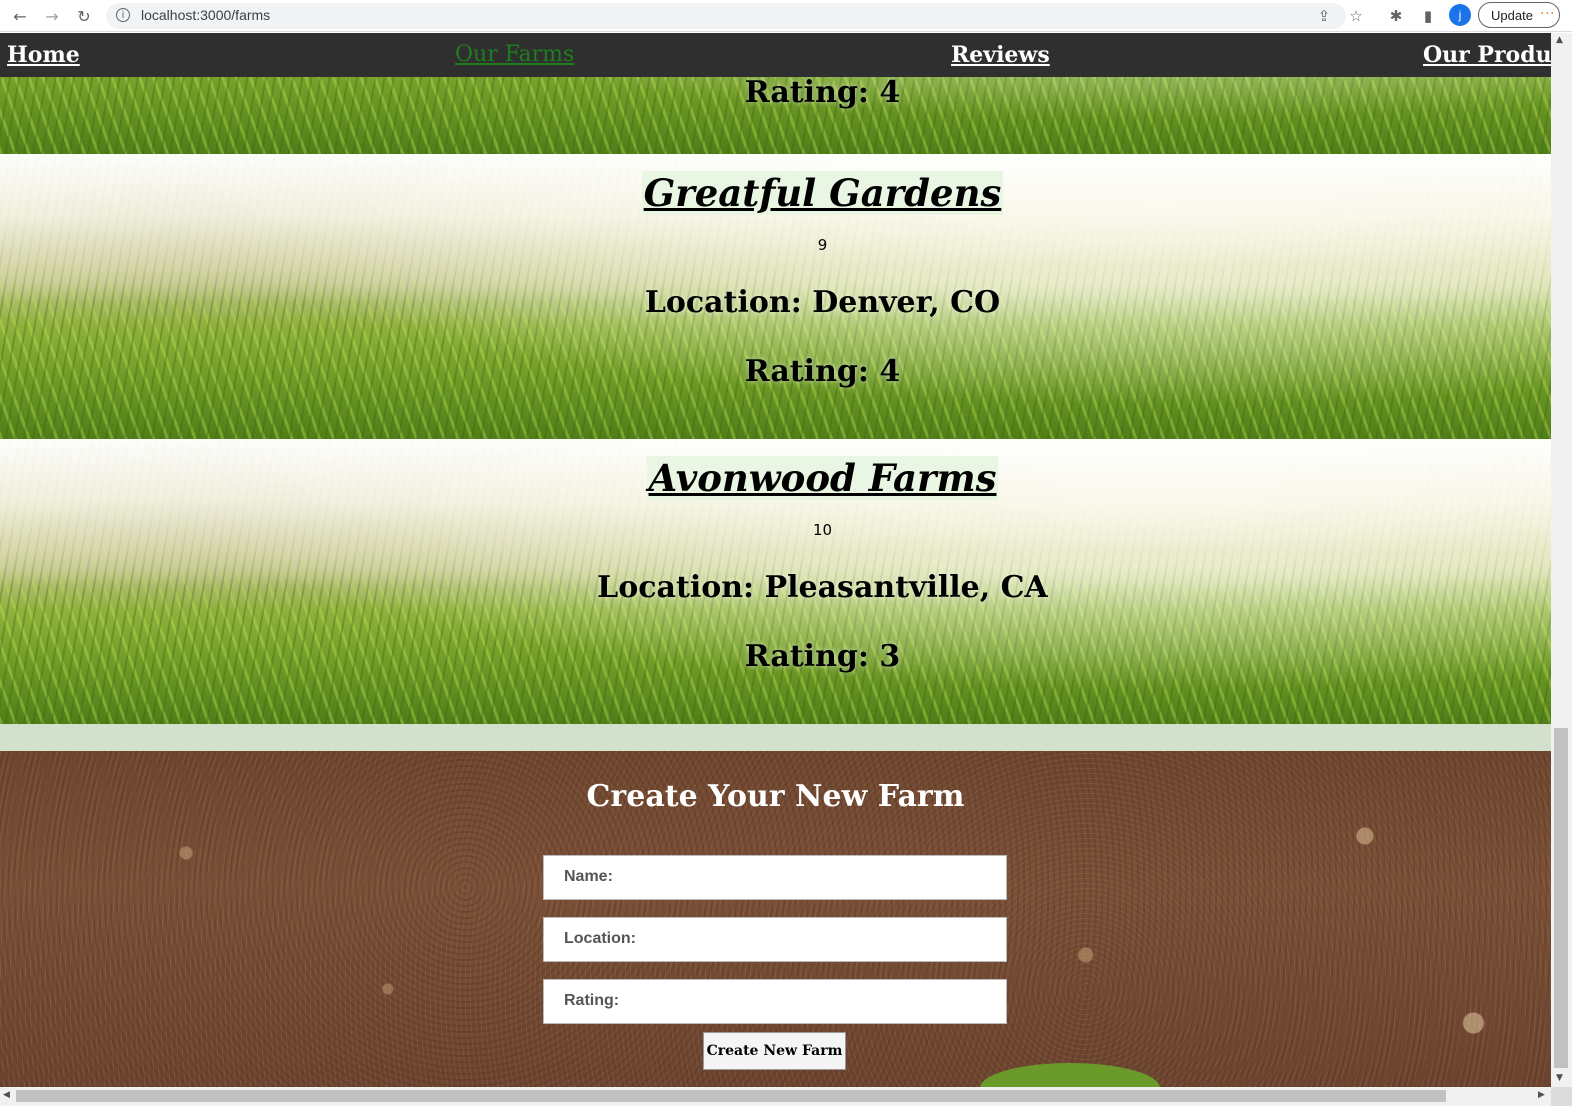  I want to click on scroll-right-icon: ▶, so click(1541, 1095).